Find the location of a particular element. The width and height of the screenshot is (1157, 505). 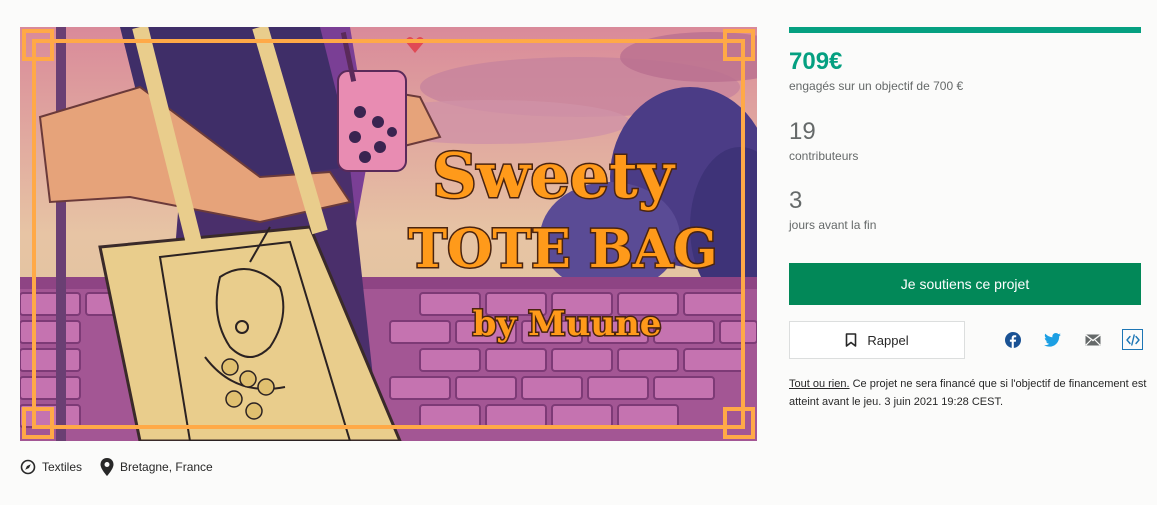

category-link: Textiles is located at coordinates (51, 467).